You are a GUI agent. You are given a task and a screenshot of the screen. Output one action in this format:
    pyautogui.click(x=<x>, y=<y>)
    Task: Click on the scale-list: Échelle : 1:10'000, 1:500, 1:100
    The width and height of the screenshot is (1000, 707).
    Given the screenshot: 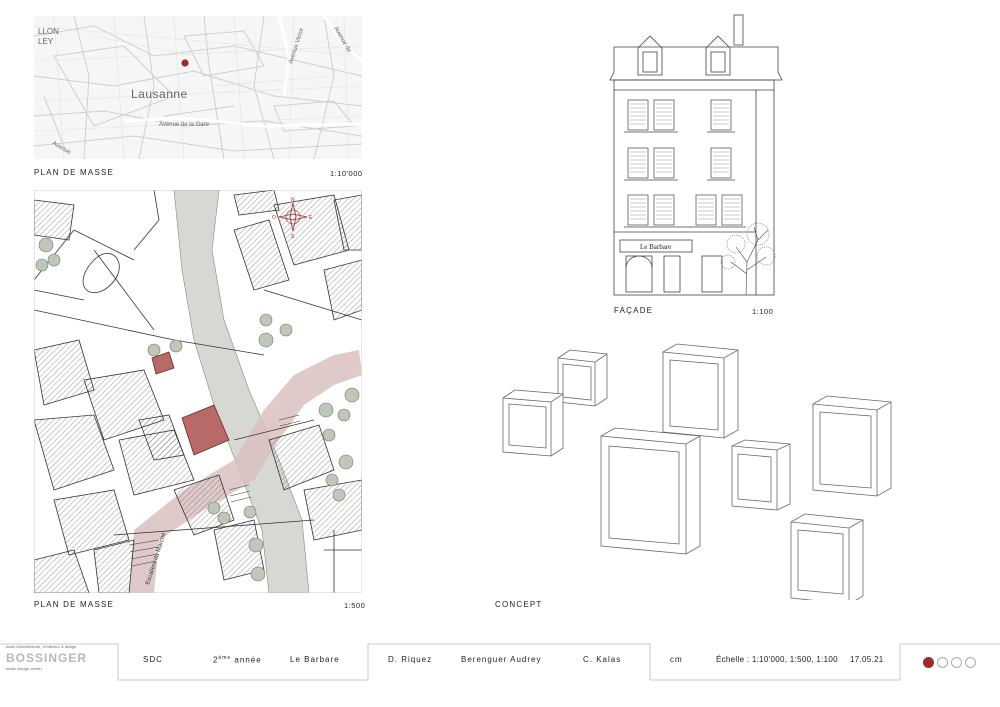 What is the action you would take?
    pyautogui.click(x=777, y=659)
    